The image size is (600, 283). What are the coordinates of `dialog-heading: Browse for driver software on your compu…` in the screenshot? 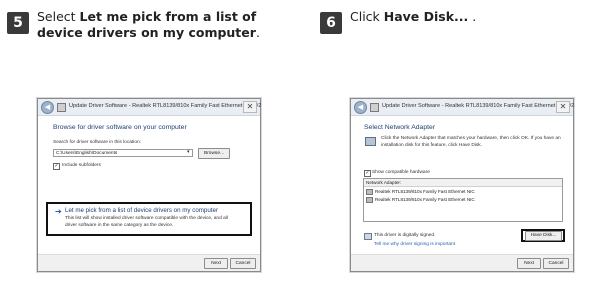 It's located at (120, 127).